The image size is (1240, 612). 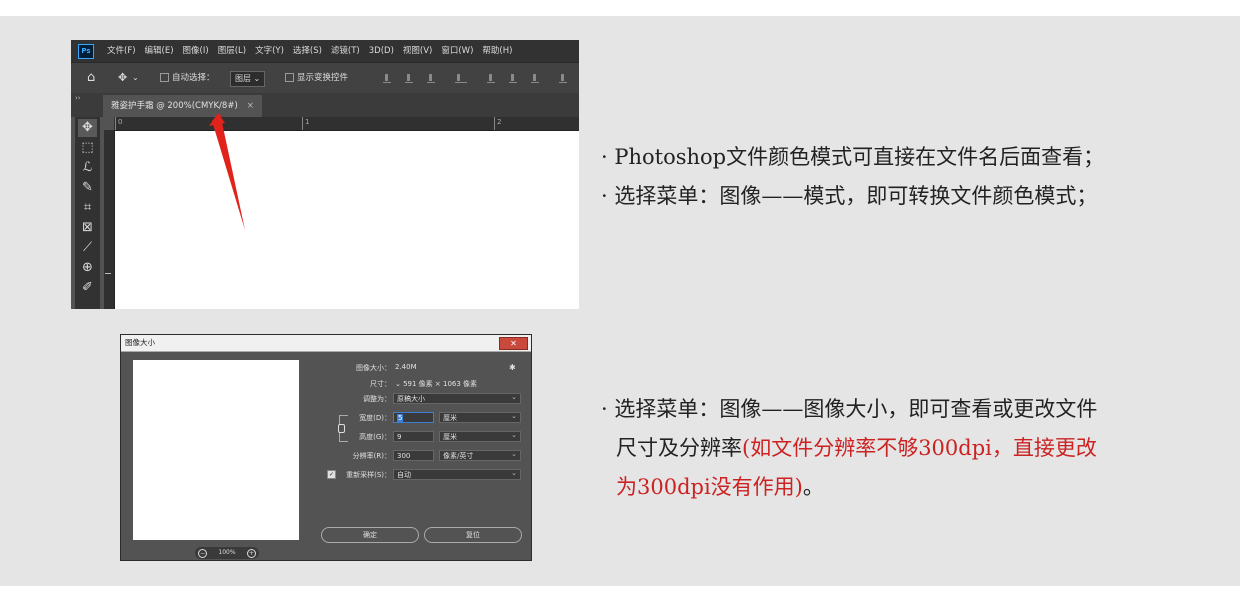 I want to click on image-size-value: 2.40M, so click(x=406, y=367).